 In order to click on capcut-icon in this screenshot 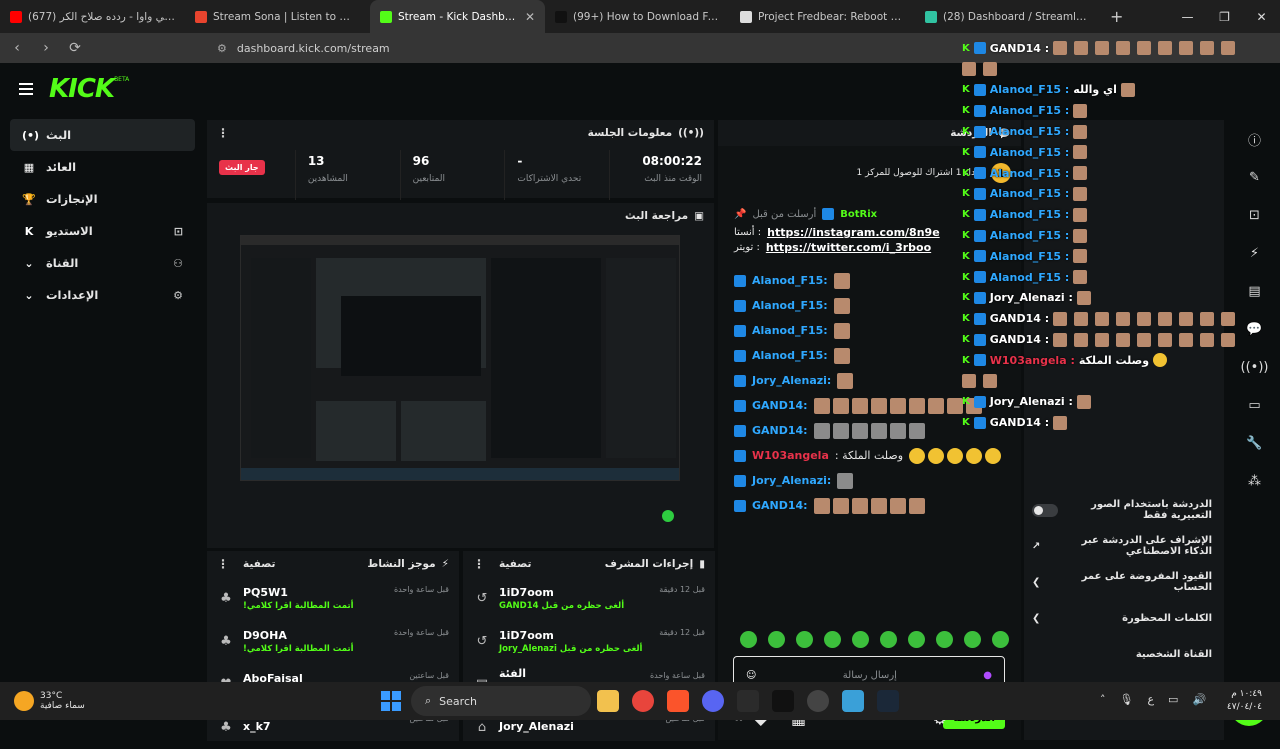, I will do `click(783, 701)`.